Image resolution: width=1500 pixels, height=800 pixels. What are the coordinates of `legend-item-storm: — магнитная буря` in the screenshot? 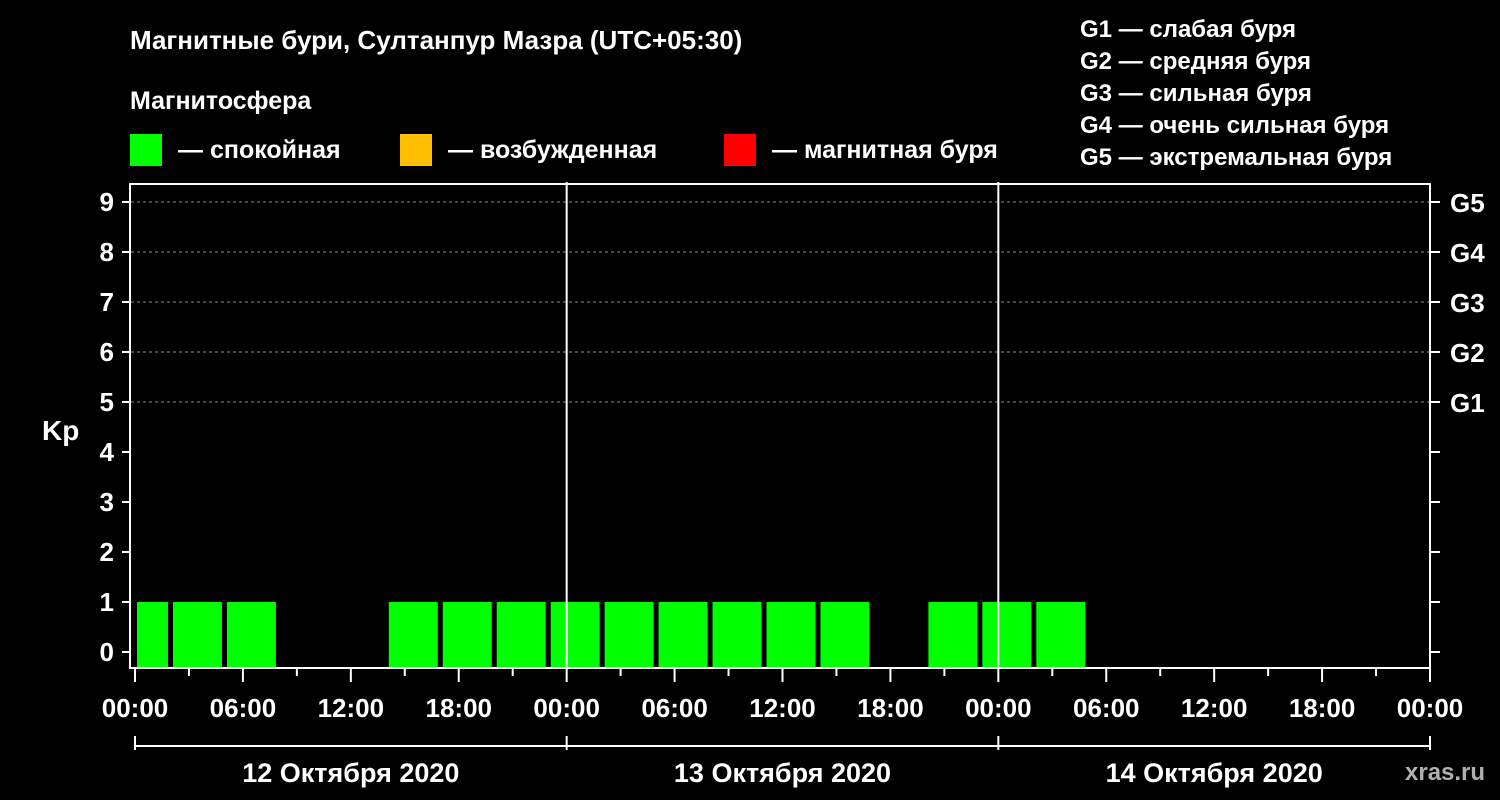 It's located at (861, 150).